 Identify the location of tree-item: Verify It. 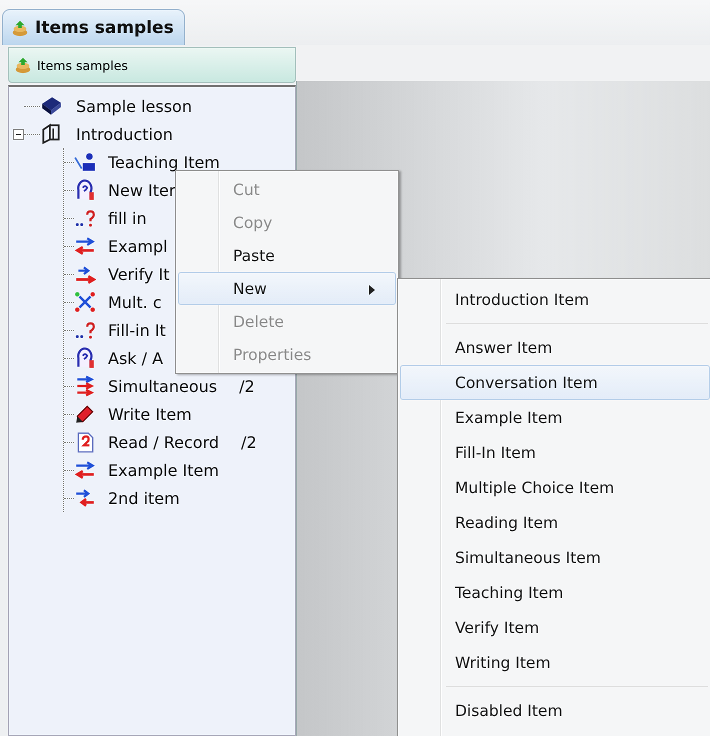
(139, 274).